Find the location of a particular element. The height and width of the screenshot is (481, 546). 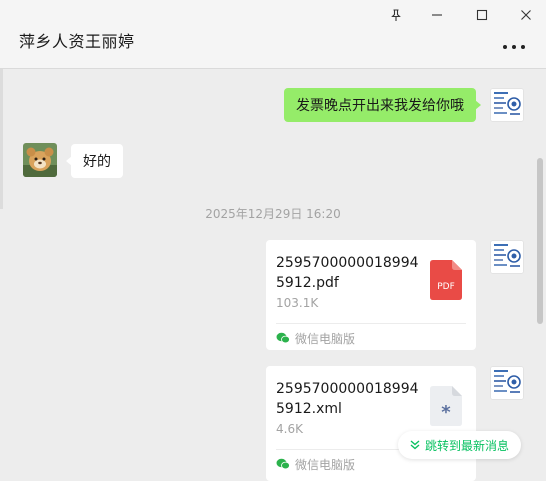

file-size: 4.6K is located at coordinates (289, 429).